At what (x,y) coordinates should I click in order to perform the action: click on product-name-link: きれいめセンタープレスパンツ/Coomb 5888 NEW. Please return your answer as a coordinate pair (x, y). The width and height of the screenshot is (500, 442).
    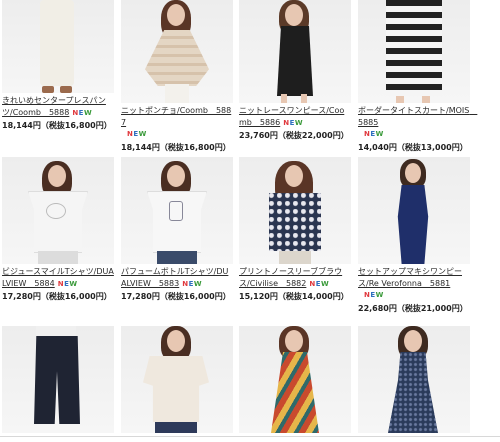
    Looking at the image, I should click on (58, 107).